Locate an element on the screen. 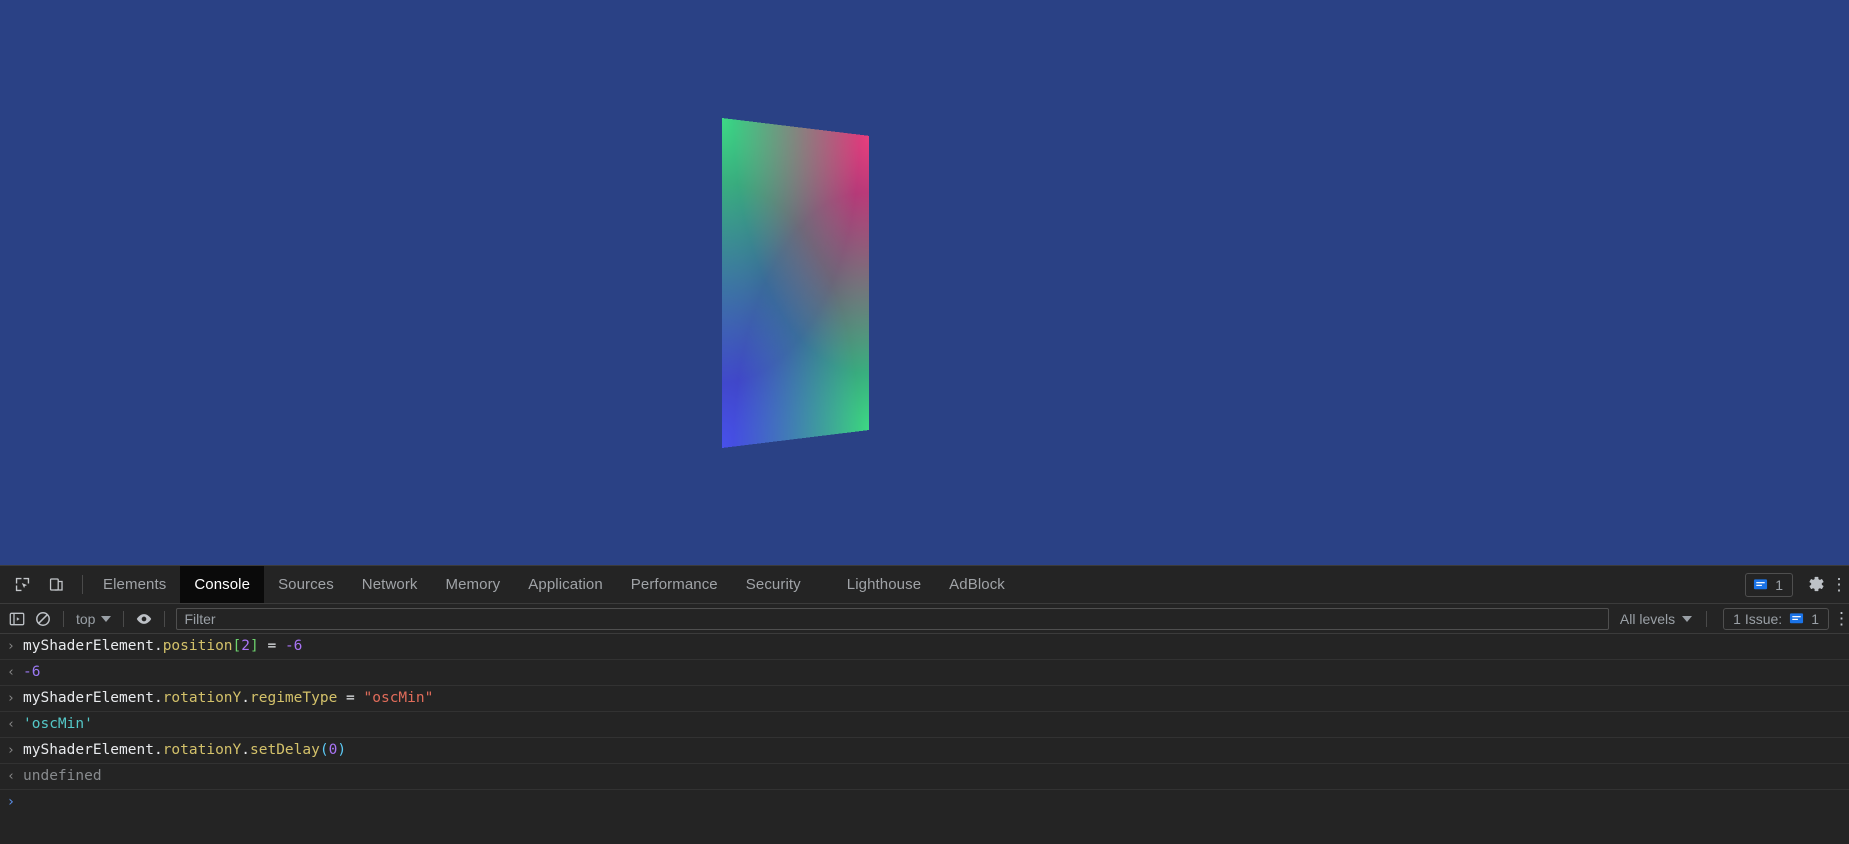 This screenshot has width=1849, height=844. tab-label: Performance is located at coordinates (674, 584).